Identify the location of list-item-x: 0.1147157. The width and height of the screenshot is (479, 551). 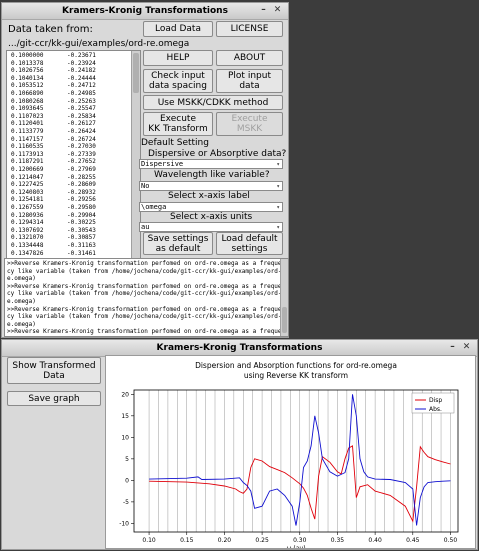
(27, 139).